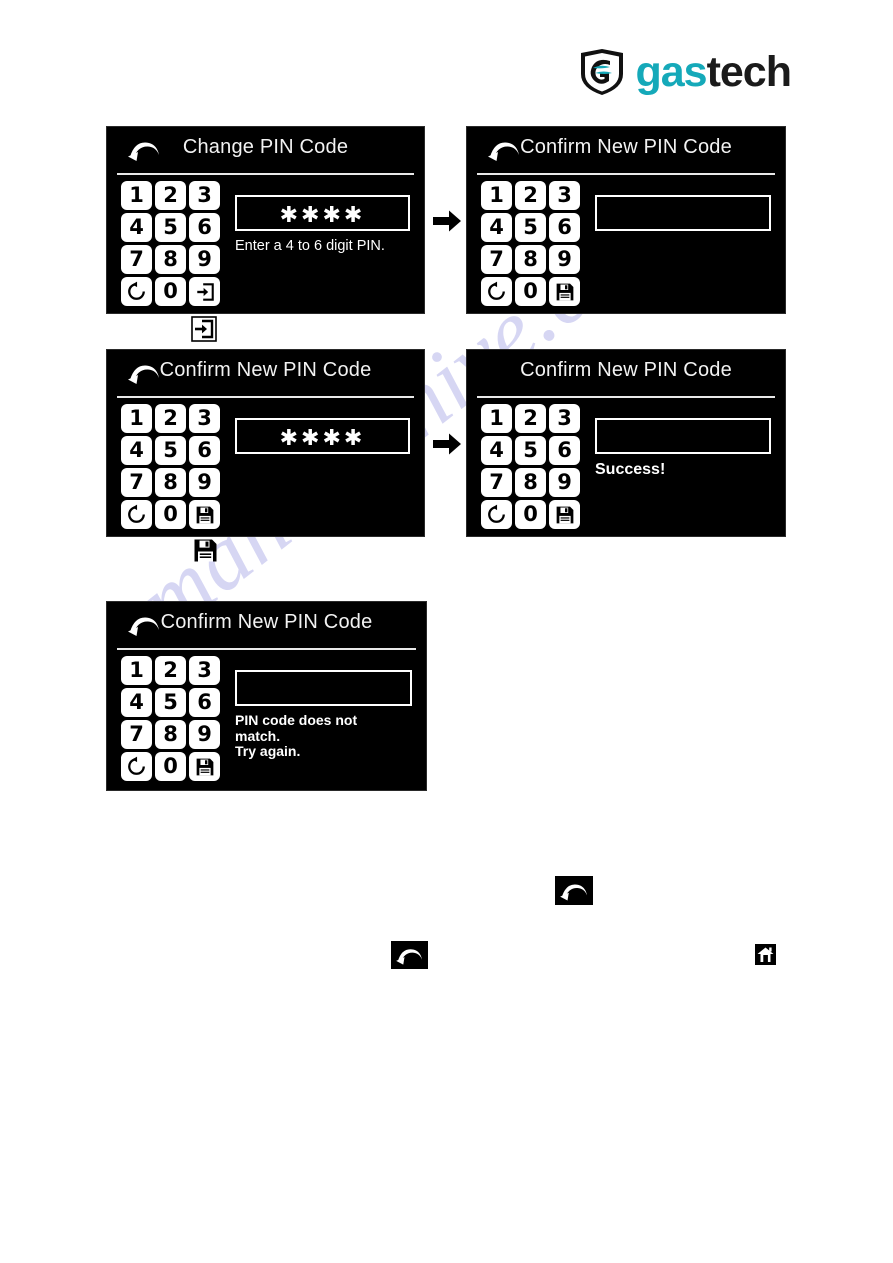  I want to click on pin-entry-pane: ✱✱✱✱ Enter a 4 to 6 digit PIN., so click(324, 245).